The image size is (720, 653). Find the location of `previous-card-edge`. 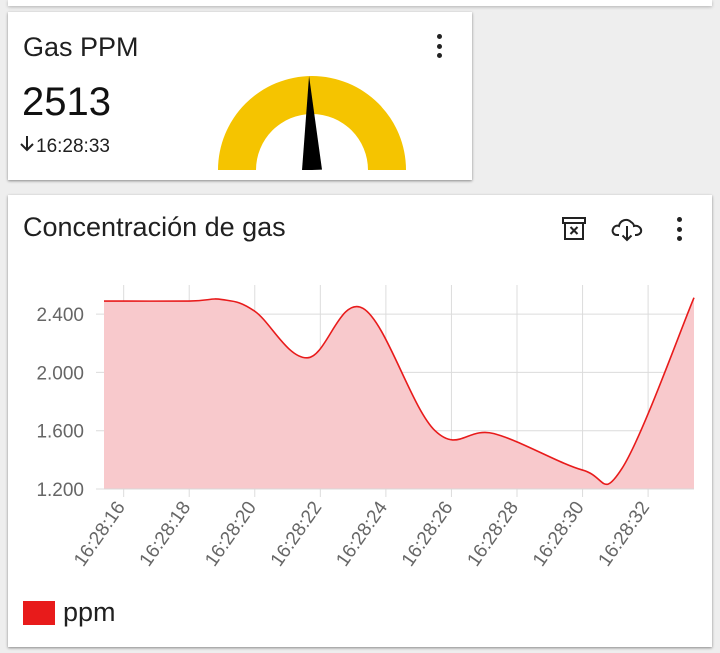

previous-card-edge is located at coordinates (360, 3).